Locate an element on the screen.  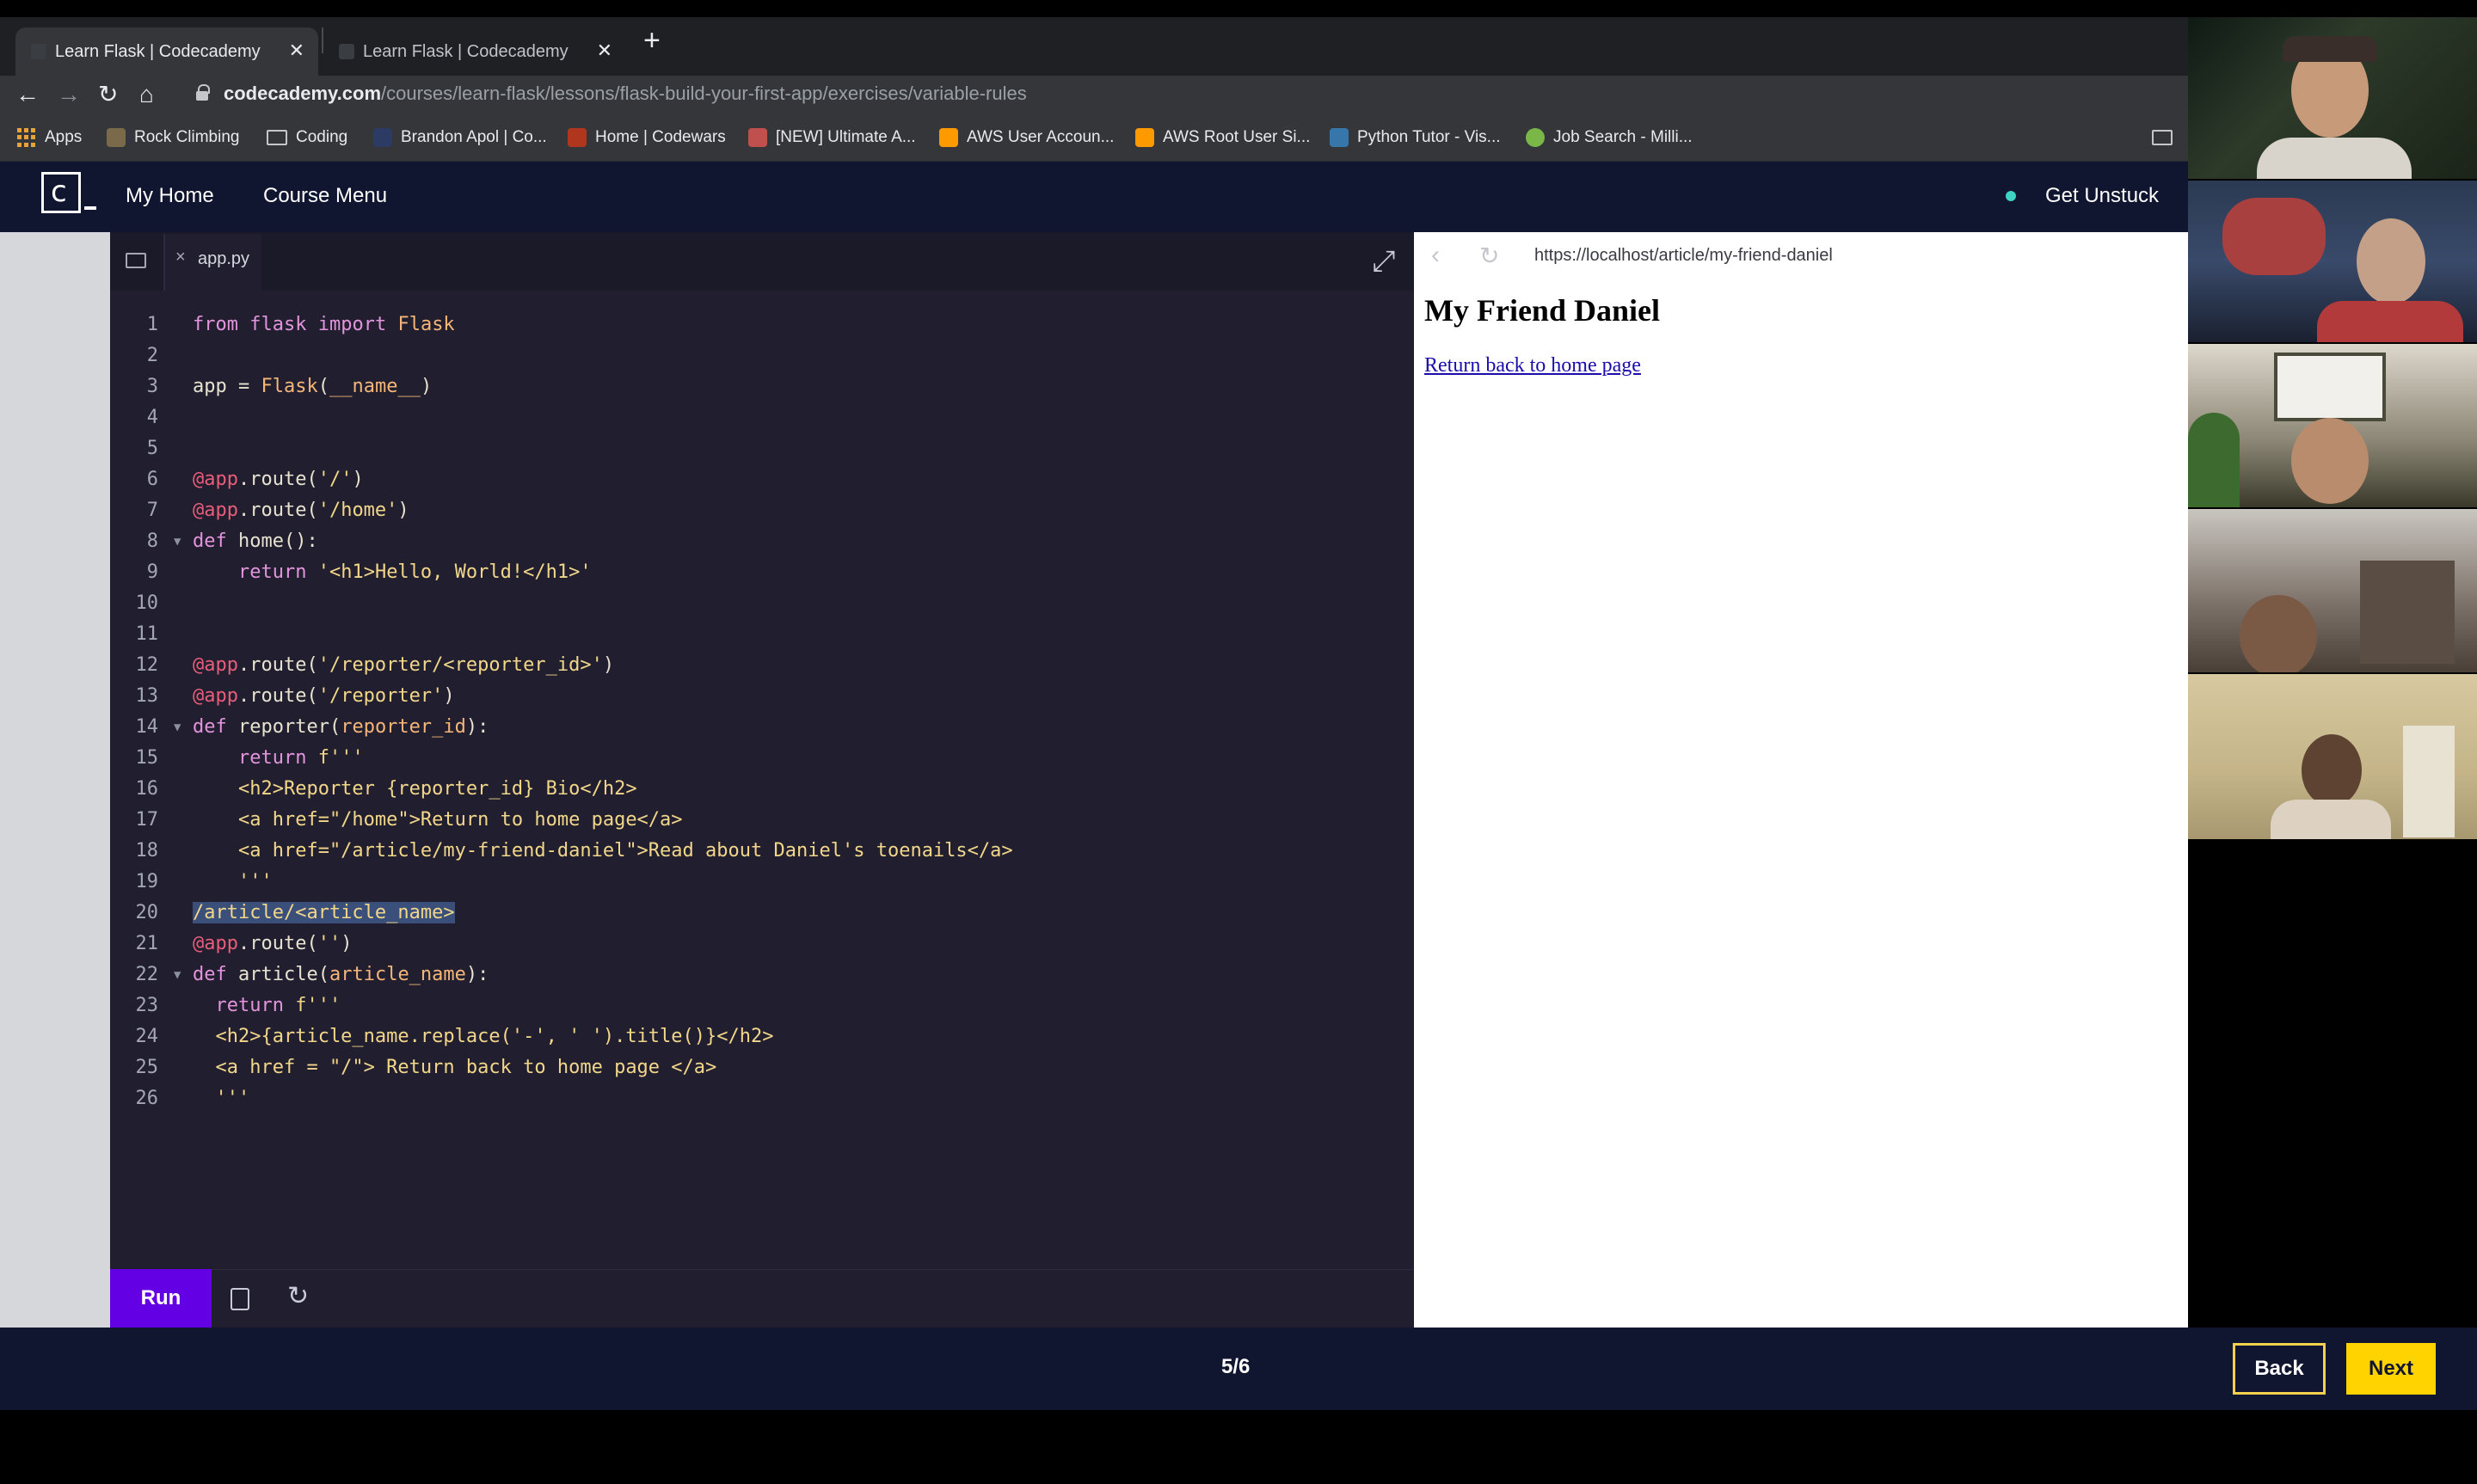
code-line: 4 is located at coordinates (762, 417).